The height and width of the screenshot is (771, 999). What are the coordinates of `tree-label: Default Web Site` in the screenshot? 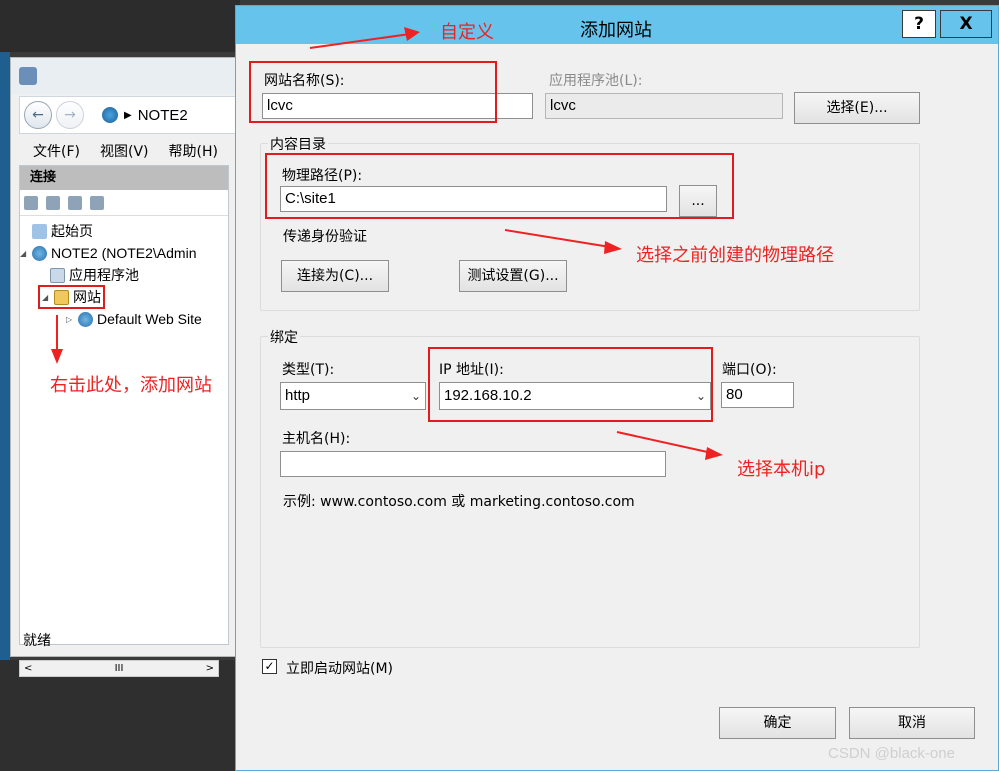 It's located at (149, 319).